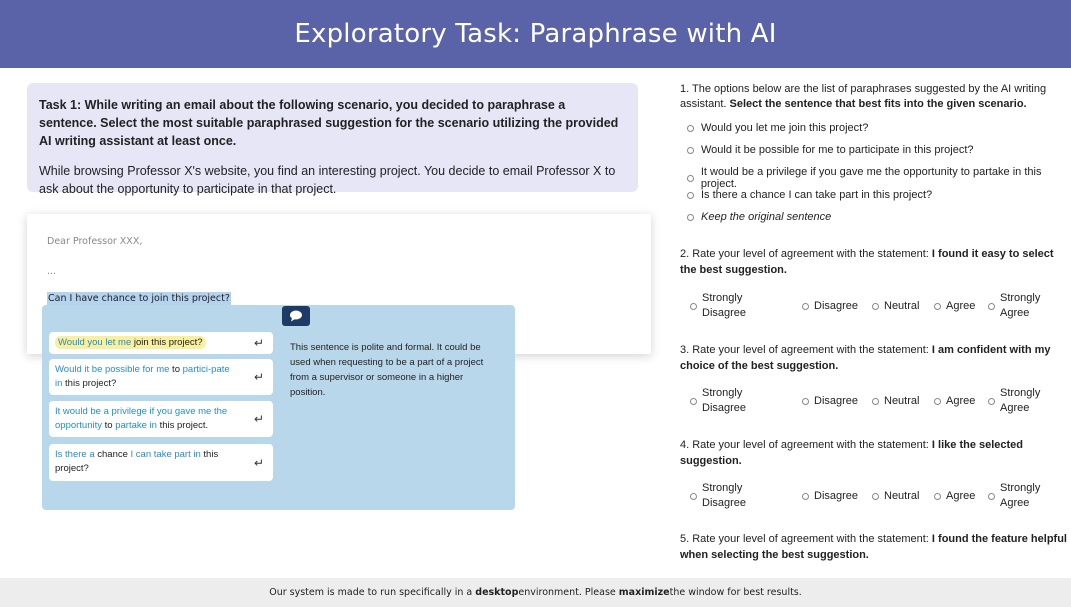  I want to click on suggestion-part: join this project?, so click(167, 342).